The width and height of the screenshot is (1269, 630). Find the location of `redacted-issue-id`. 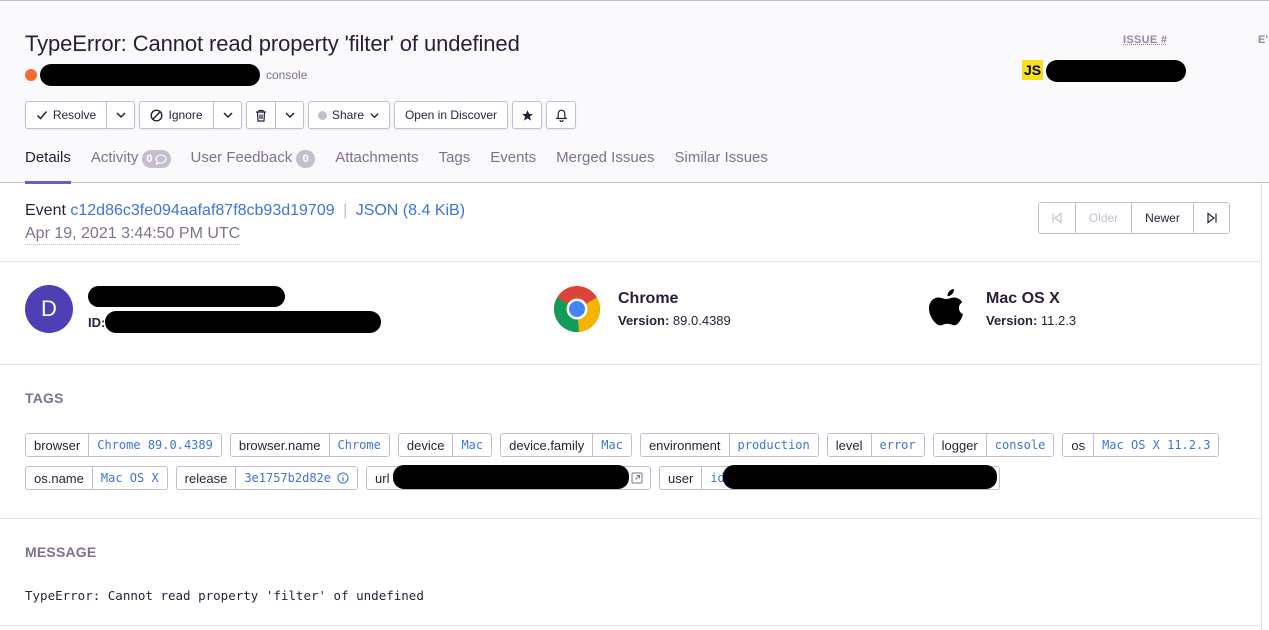

redacted-issue-id is located at coordinates (1116, 71).